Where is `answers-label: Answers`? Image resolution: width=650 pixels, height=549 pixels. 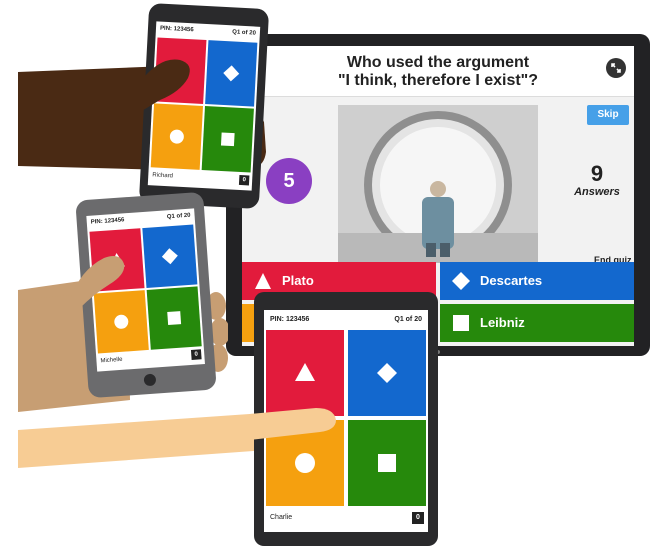 answers-label: Answers is located at coordinates (597, 192).